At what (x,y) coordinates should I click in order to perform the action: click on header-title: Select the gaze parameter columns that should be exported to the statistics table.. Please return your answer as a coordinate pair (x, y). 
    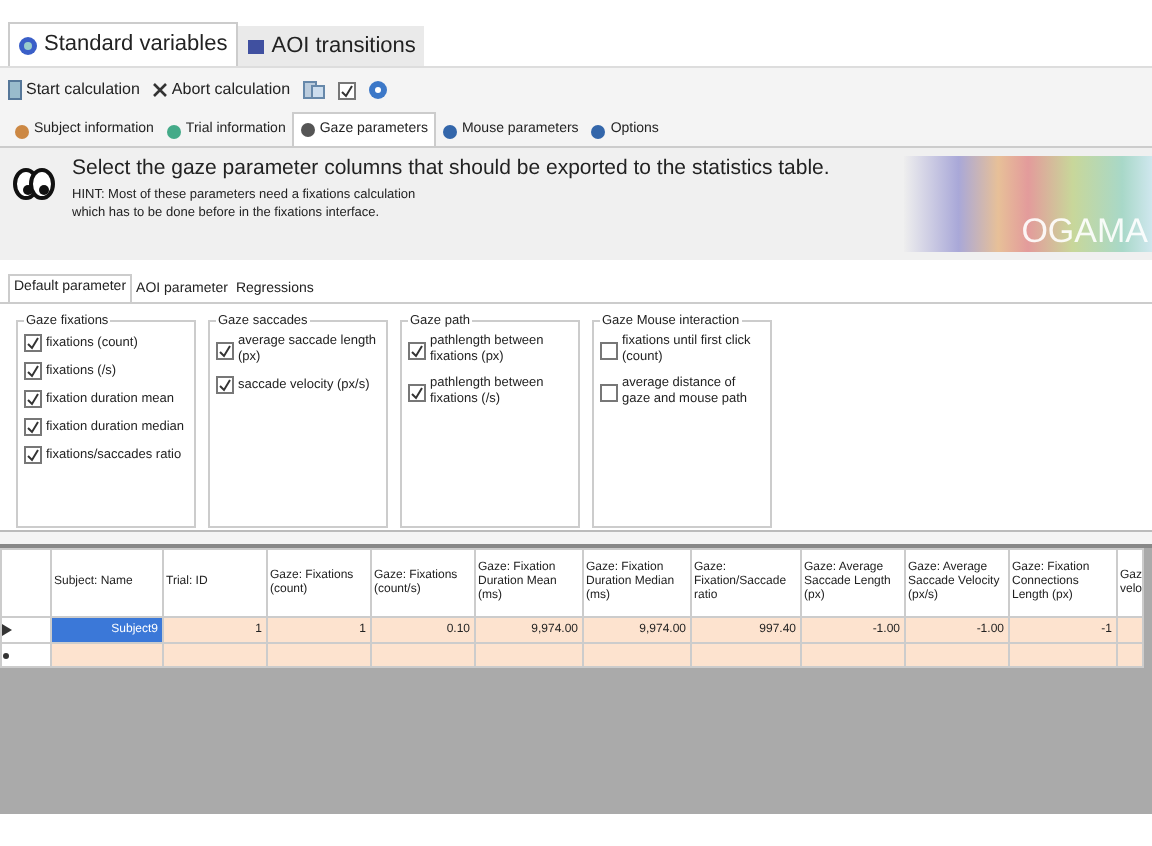
    Looking at the image, I should click on (452, 169).